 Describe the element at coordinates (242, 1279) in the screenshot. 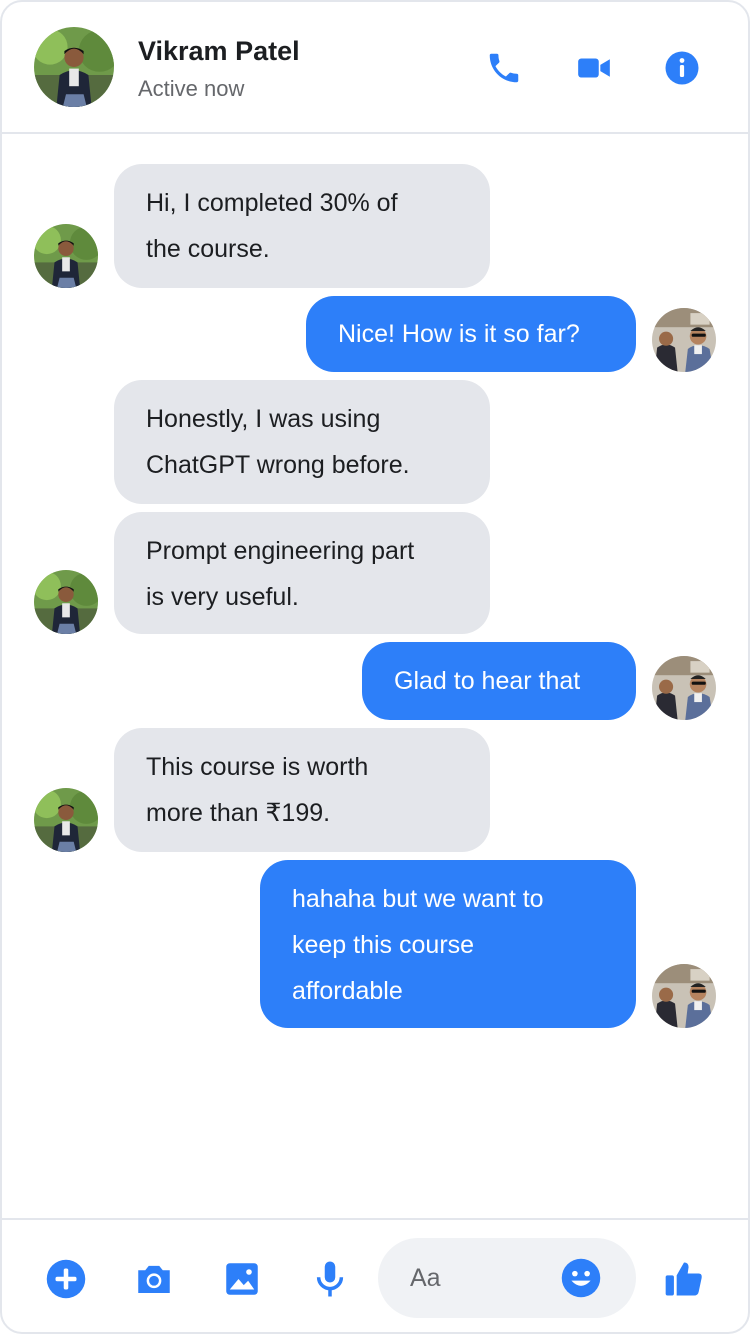

I see `image-icon` at that location.